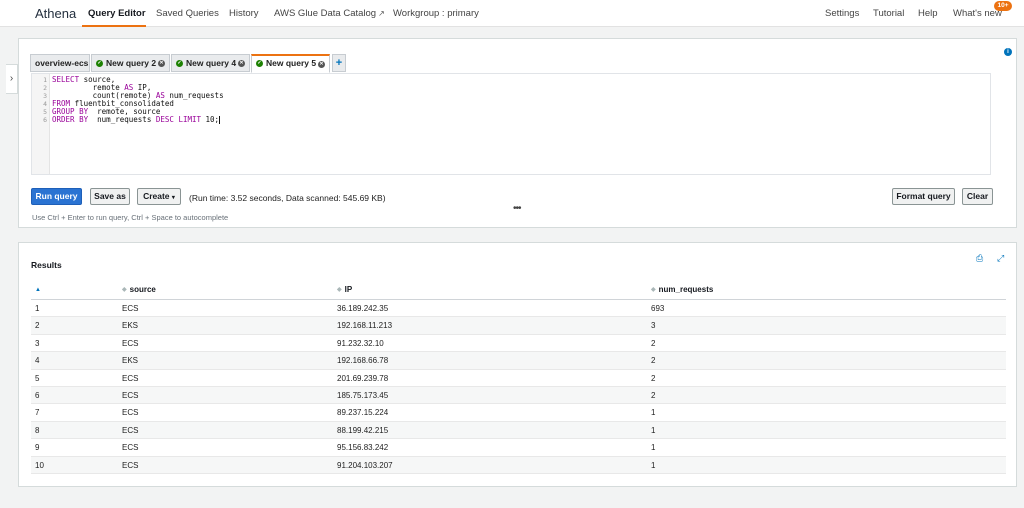 The height and width of the screenshot is (508, 1024). Describe the element at coordinates (37, 343) in the screenshot. I see `row-number-cell: 3` at that location.